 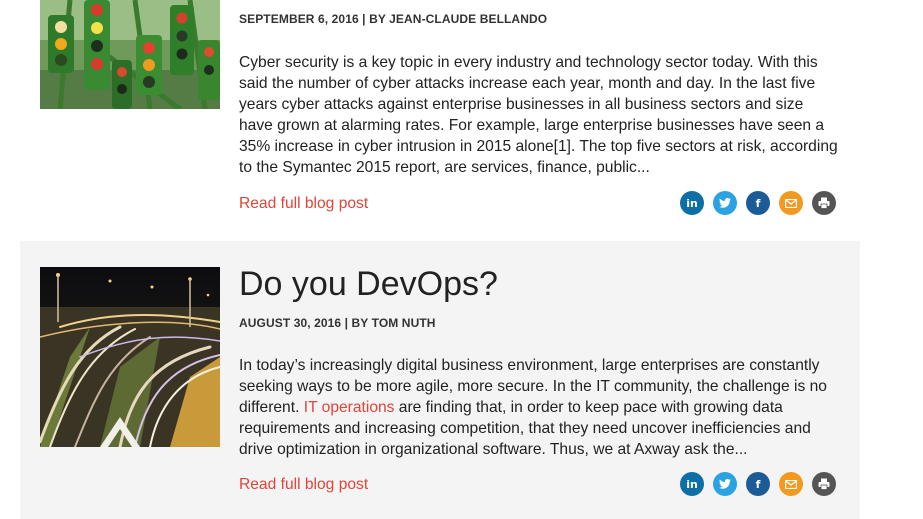 I want to click on it-operations-link: IT operations, so click(x=349, y=407).